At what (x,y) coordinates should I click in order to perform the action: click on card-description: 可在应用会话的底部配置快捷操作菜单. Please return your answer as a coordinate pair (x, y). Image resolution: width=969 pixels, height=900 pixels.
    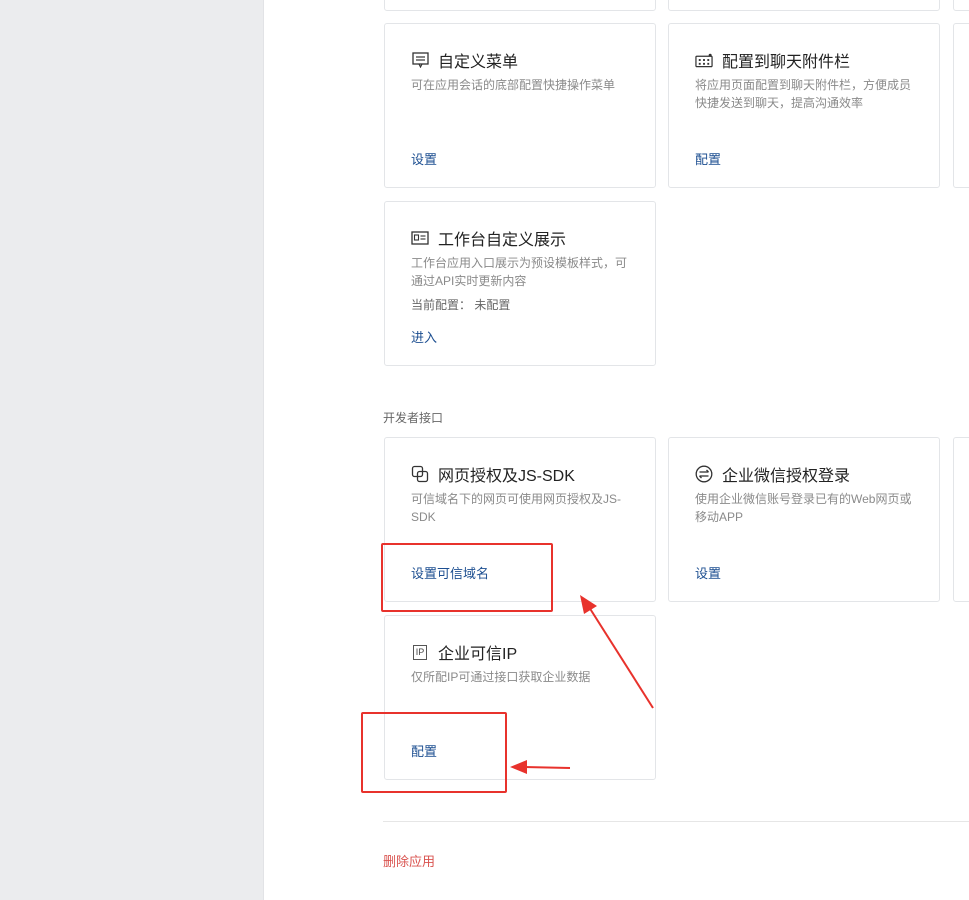
    Looking at the image, I should click on (513, 85).